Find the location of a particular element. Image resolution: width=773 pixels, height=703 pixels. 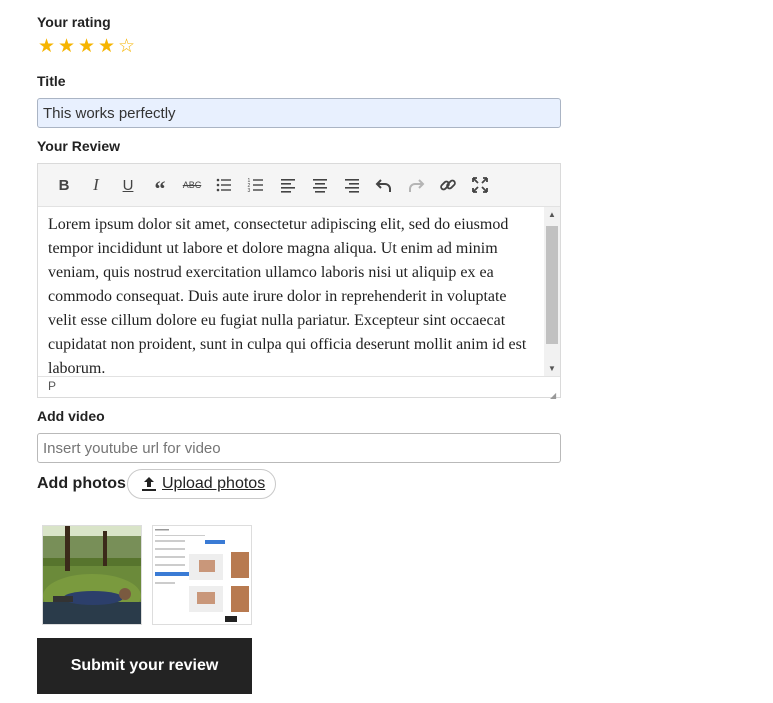

upload-icon is located at coordinates (149, 484).